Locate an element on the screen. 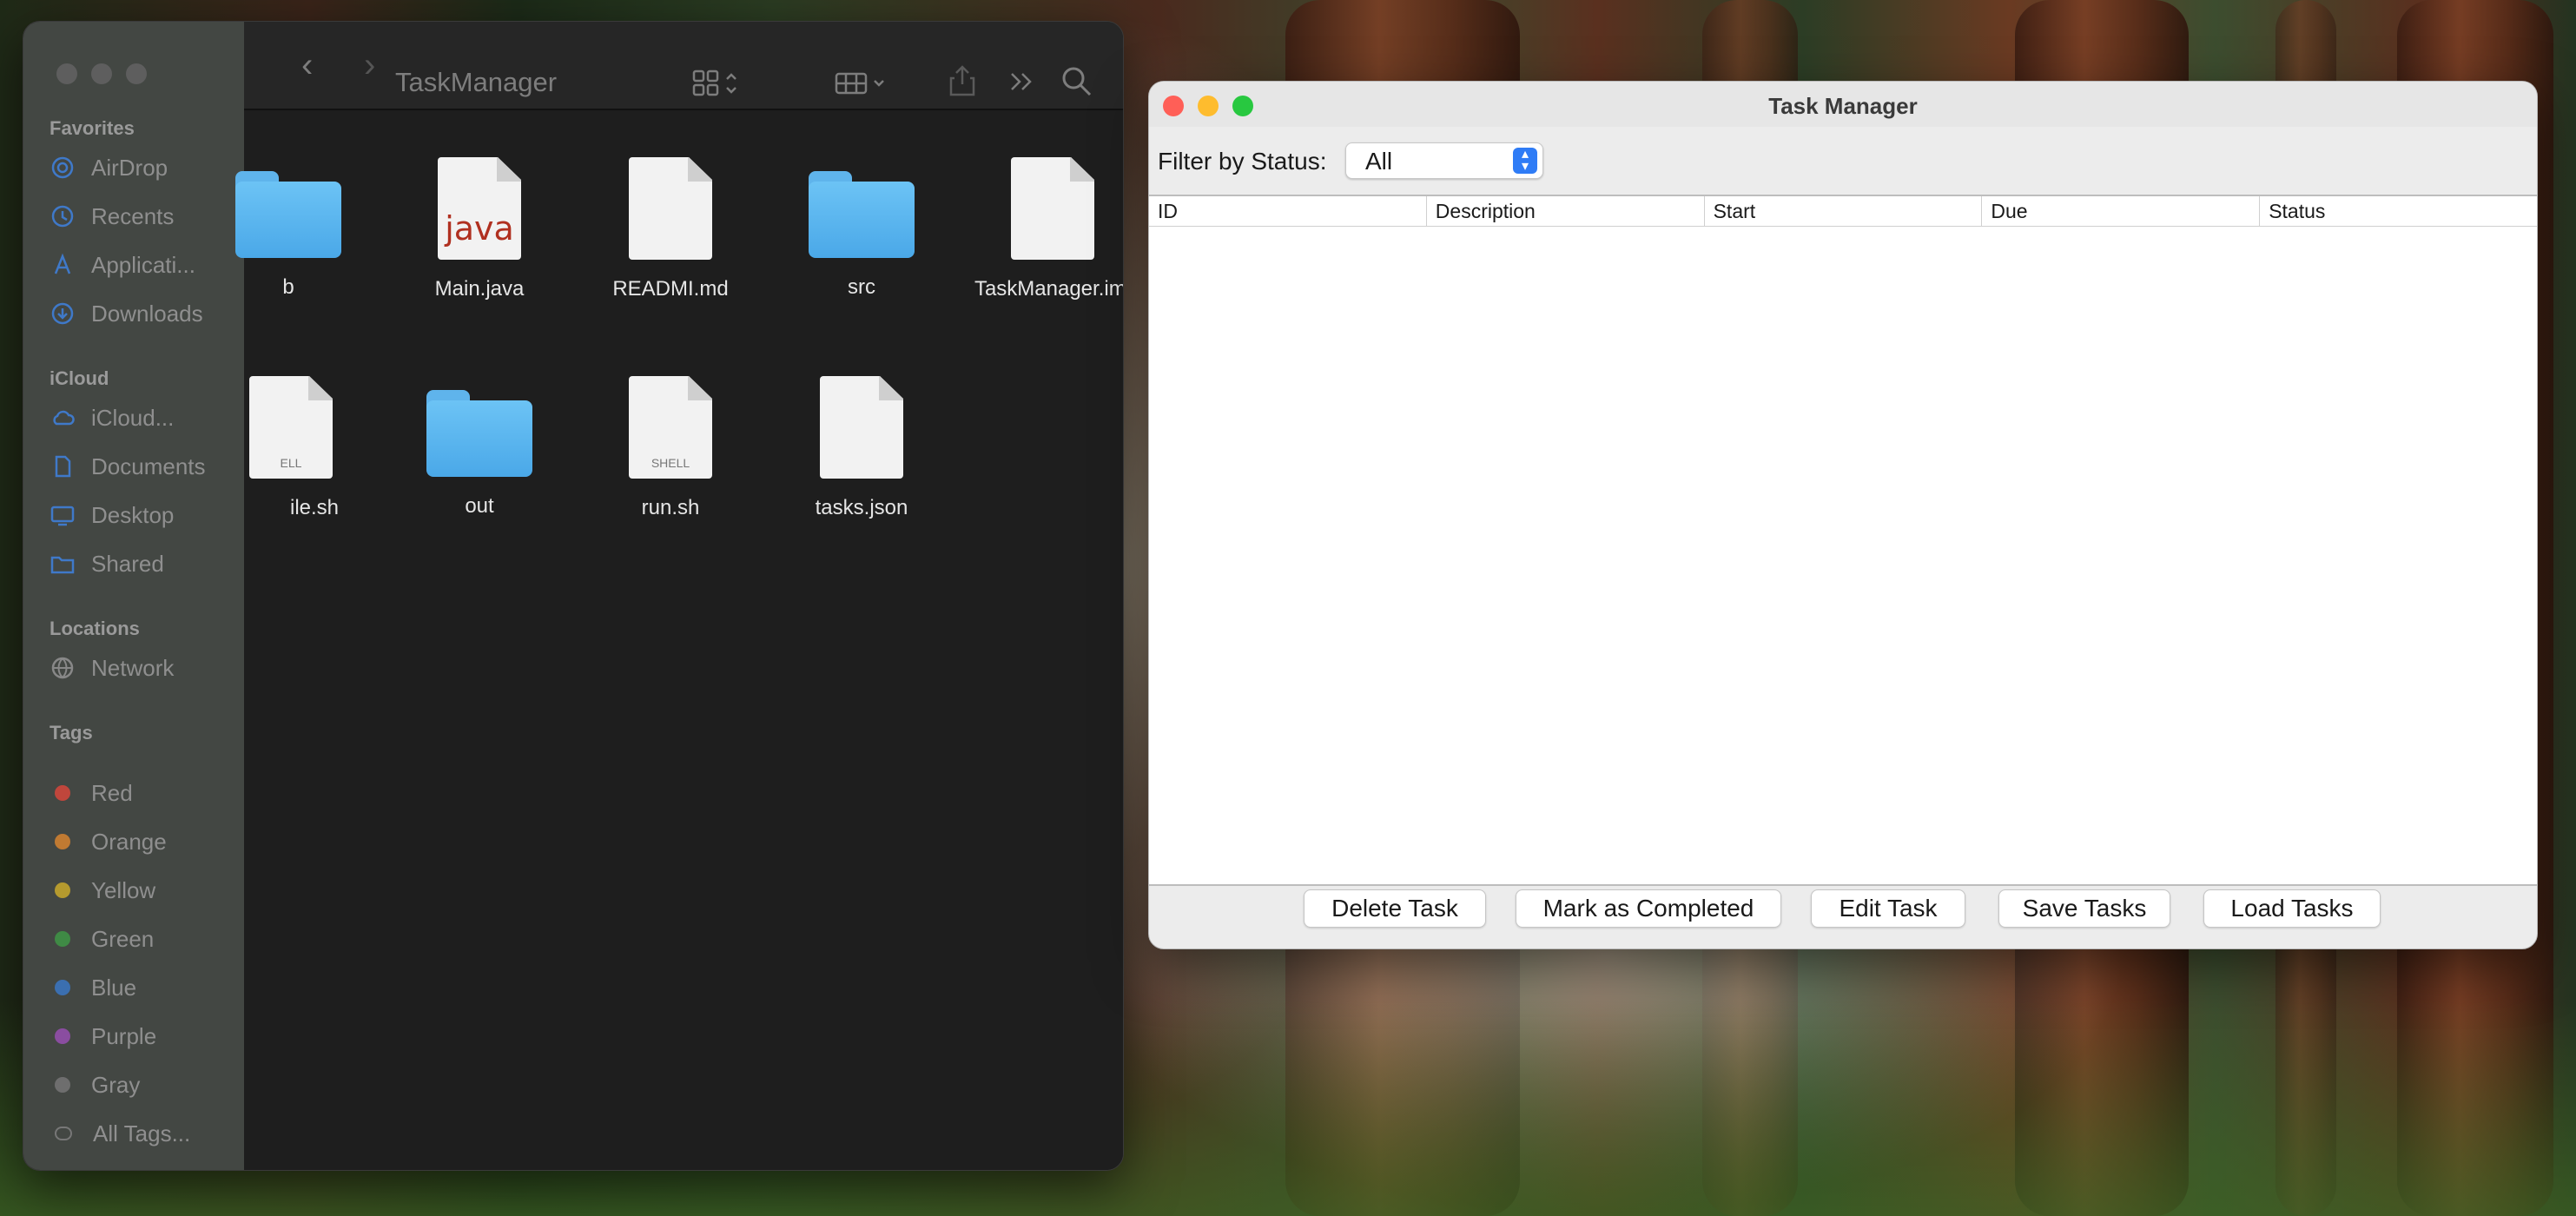 The width and height of the screenshot is (2576, 1216). file-label: b is located at coordinates (288, 287).